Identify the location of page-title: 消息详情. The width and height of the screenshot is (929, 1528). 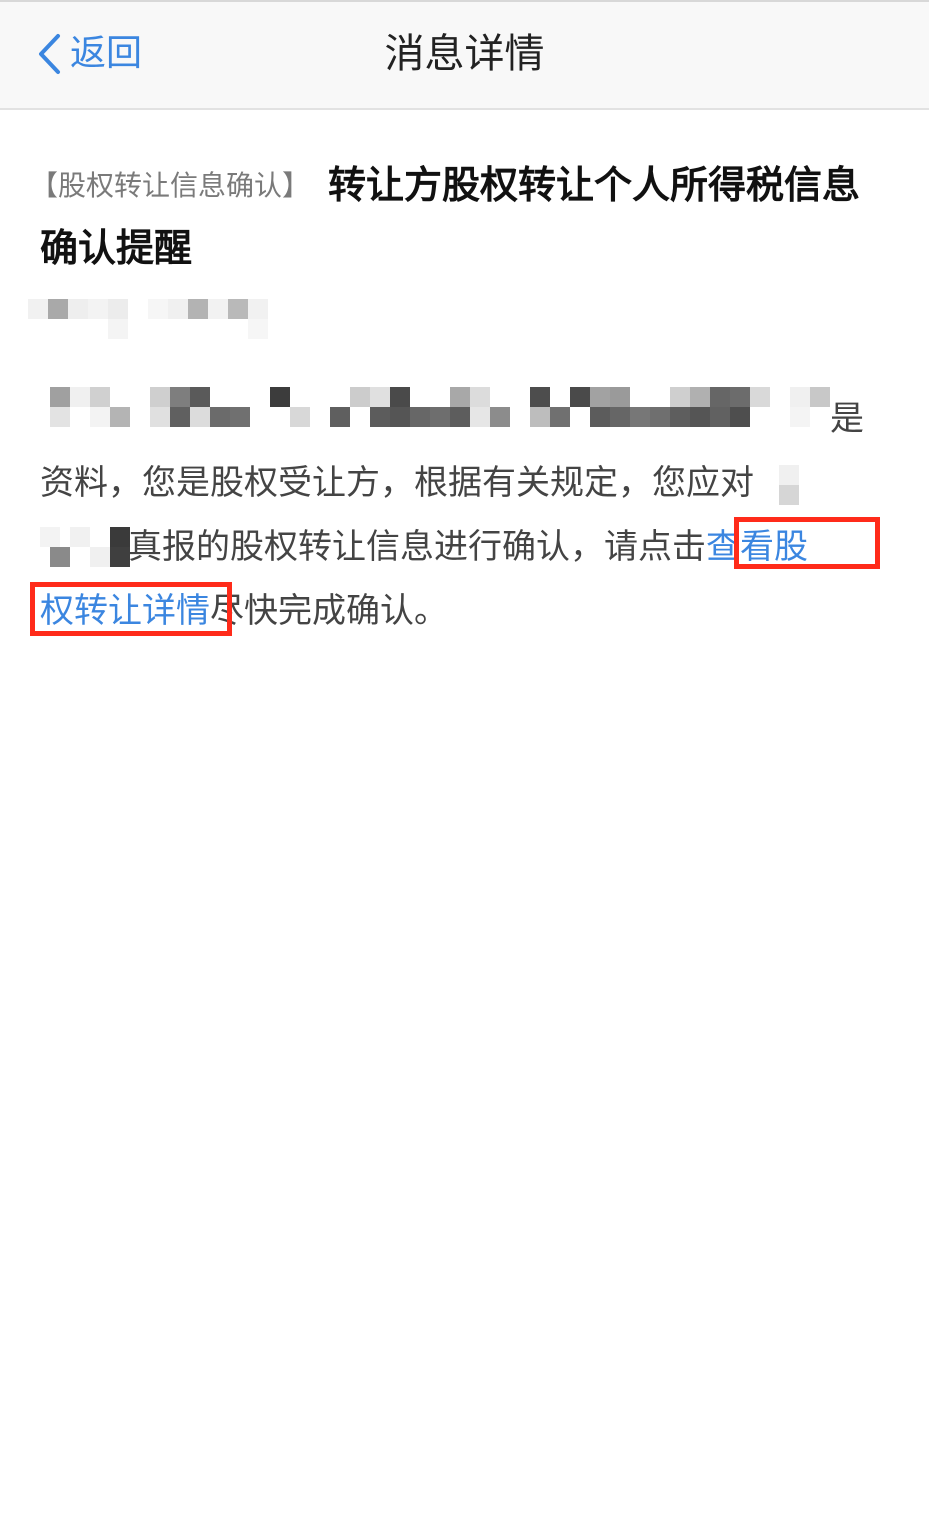
(464, 54).